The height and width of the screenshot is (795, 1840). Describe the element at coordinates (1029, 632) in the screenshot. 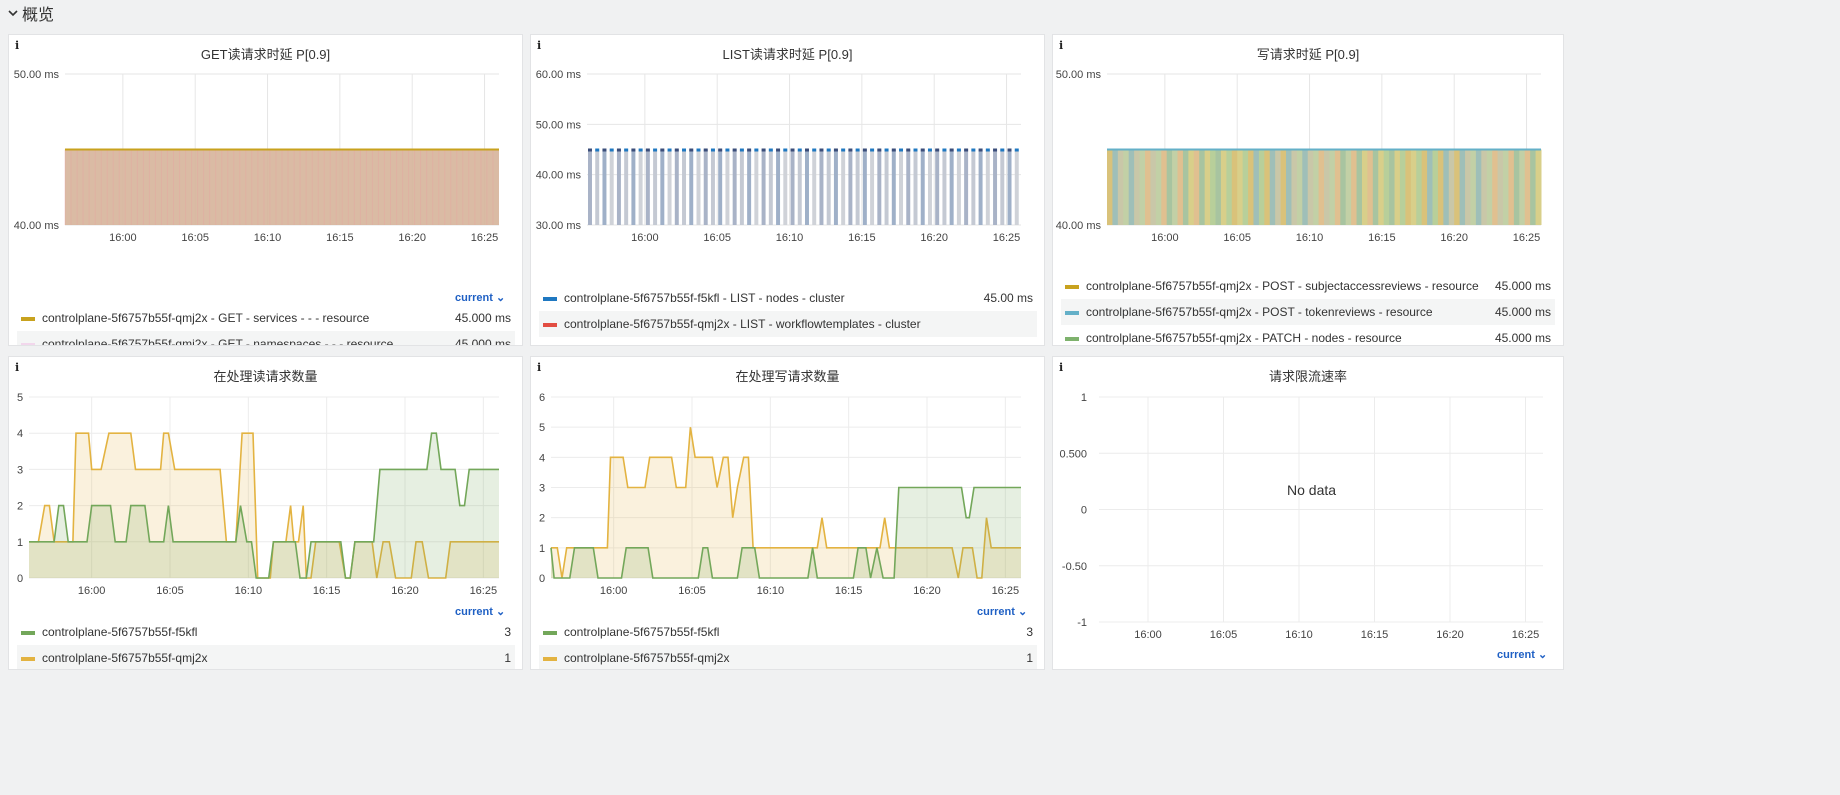

I see `legend-series-value: 3` at that location.